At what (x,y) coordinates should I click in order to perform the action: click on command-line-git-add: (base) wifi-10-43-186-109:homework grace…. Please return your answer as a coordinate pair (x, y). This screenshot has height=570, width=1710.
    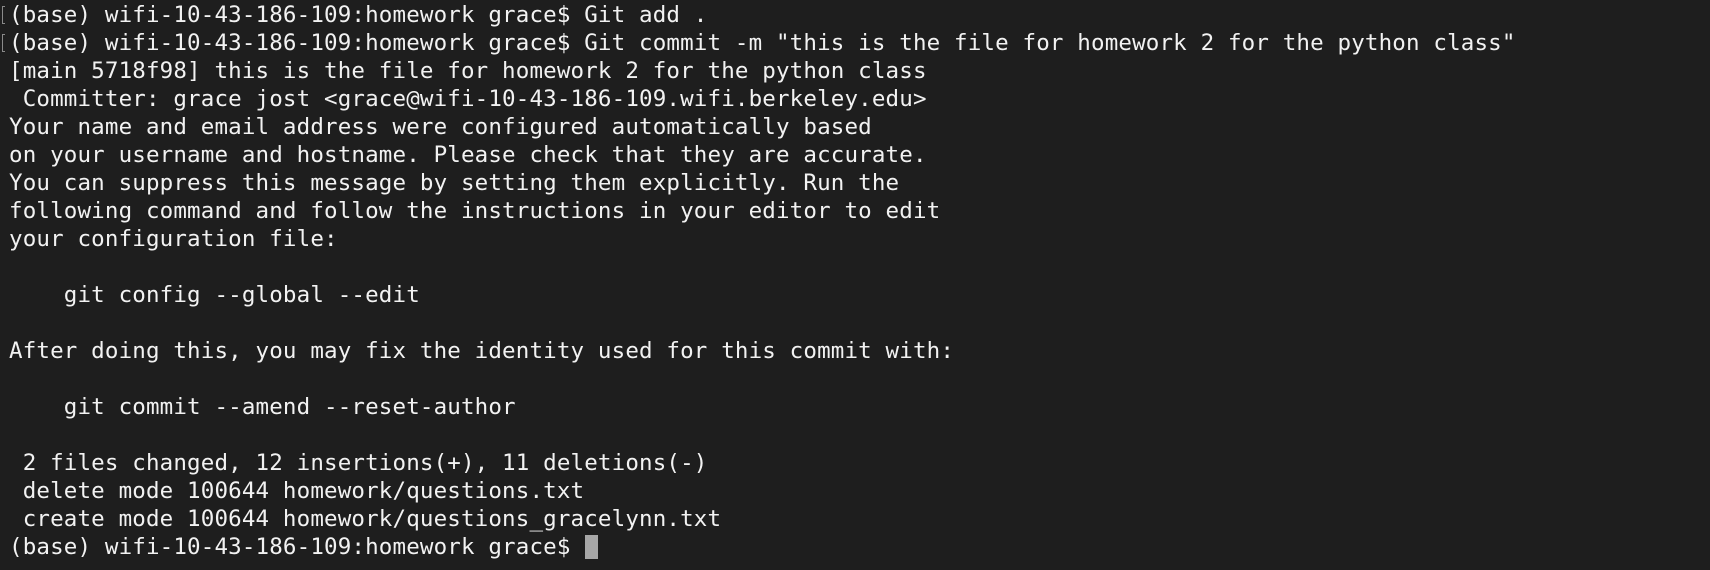
    Looking at the image, I should click on (855, 15).